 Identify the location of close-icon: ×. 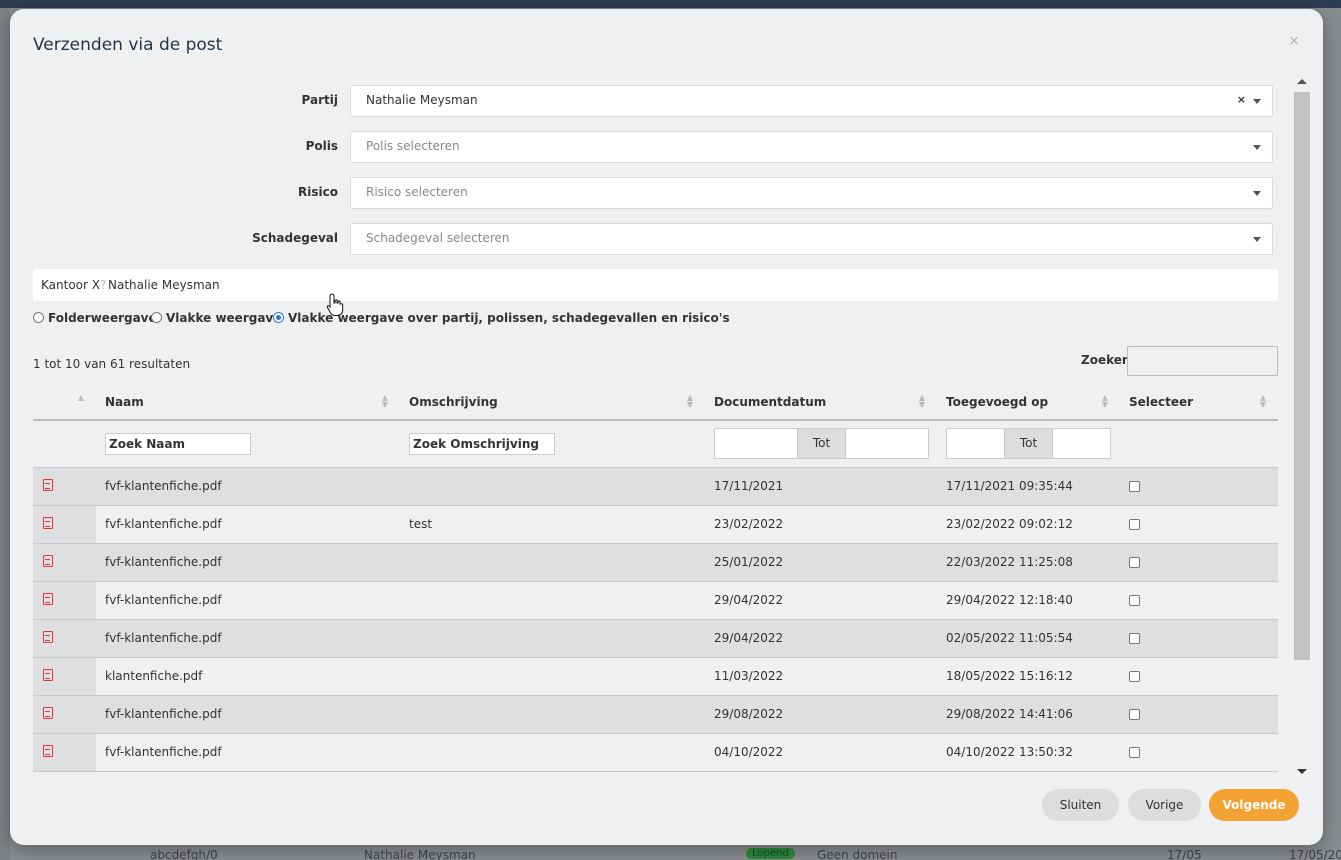
(1294, 41).